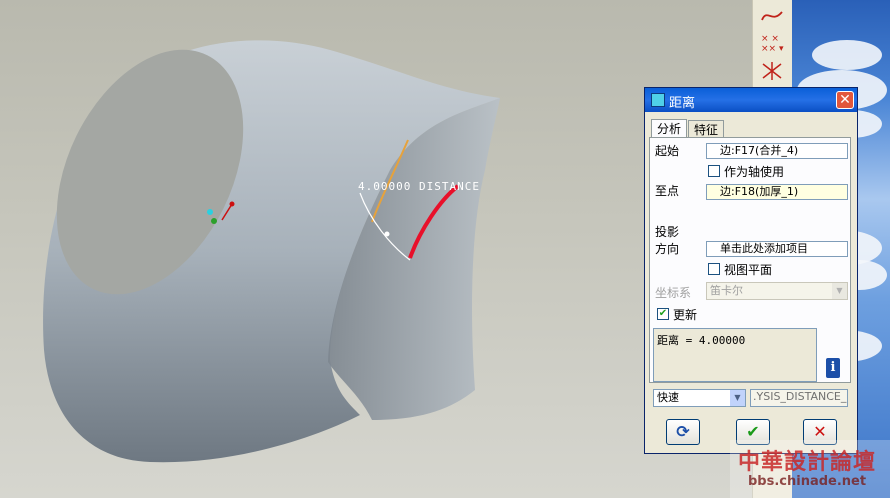  I want to click on as-axis-checkbox, so click(714, 171).